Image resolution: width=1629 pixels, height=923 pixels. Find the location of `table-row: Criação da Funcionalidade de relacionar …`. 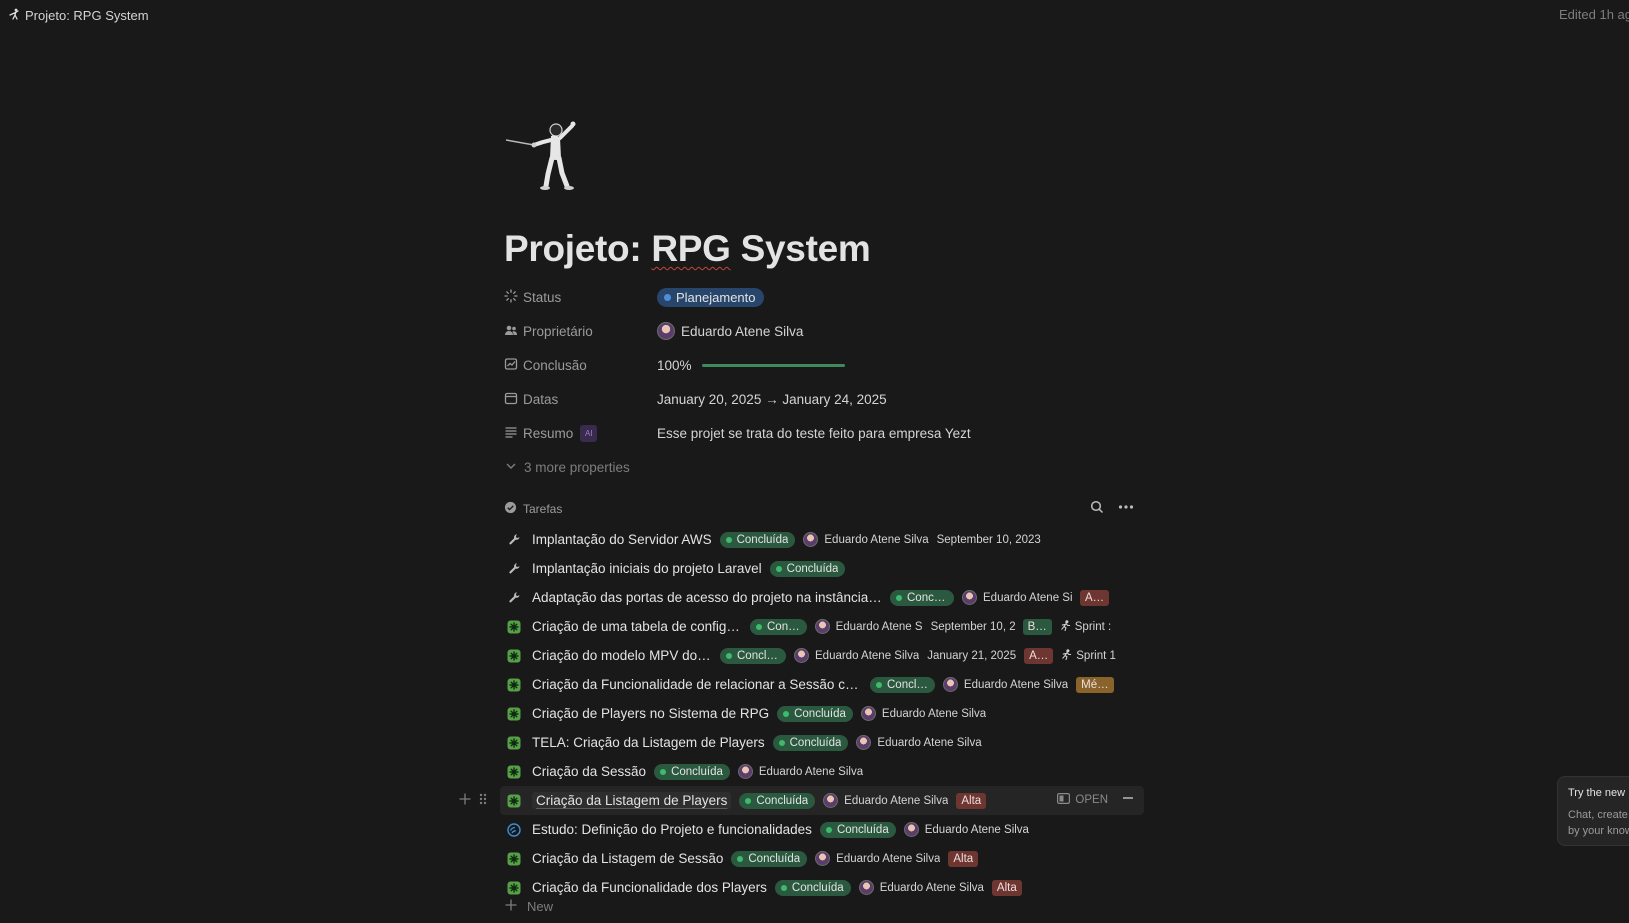

table-row: Criação da Funcionalidade de relacionar … is located at coordinates (824, 684).